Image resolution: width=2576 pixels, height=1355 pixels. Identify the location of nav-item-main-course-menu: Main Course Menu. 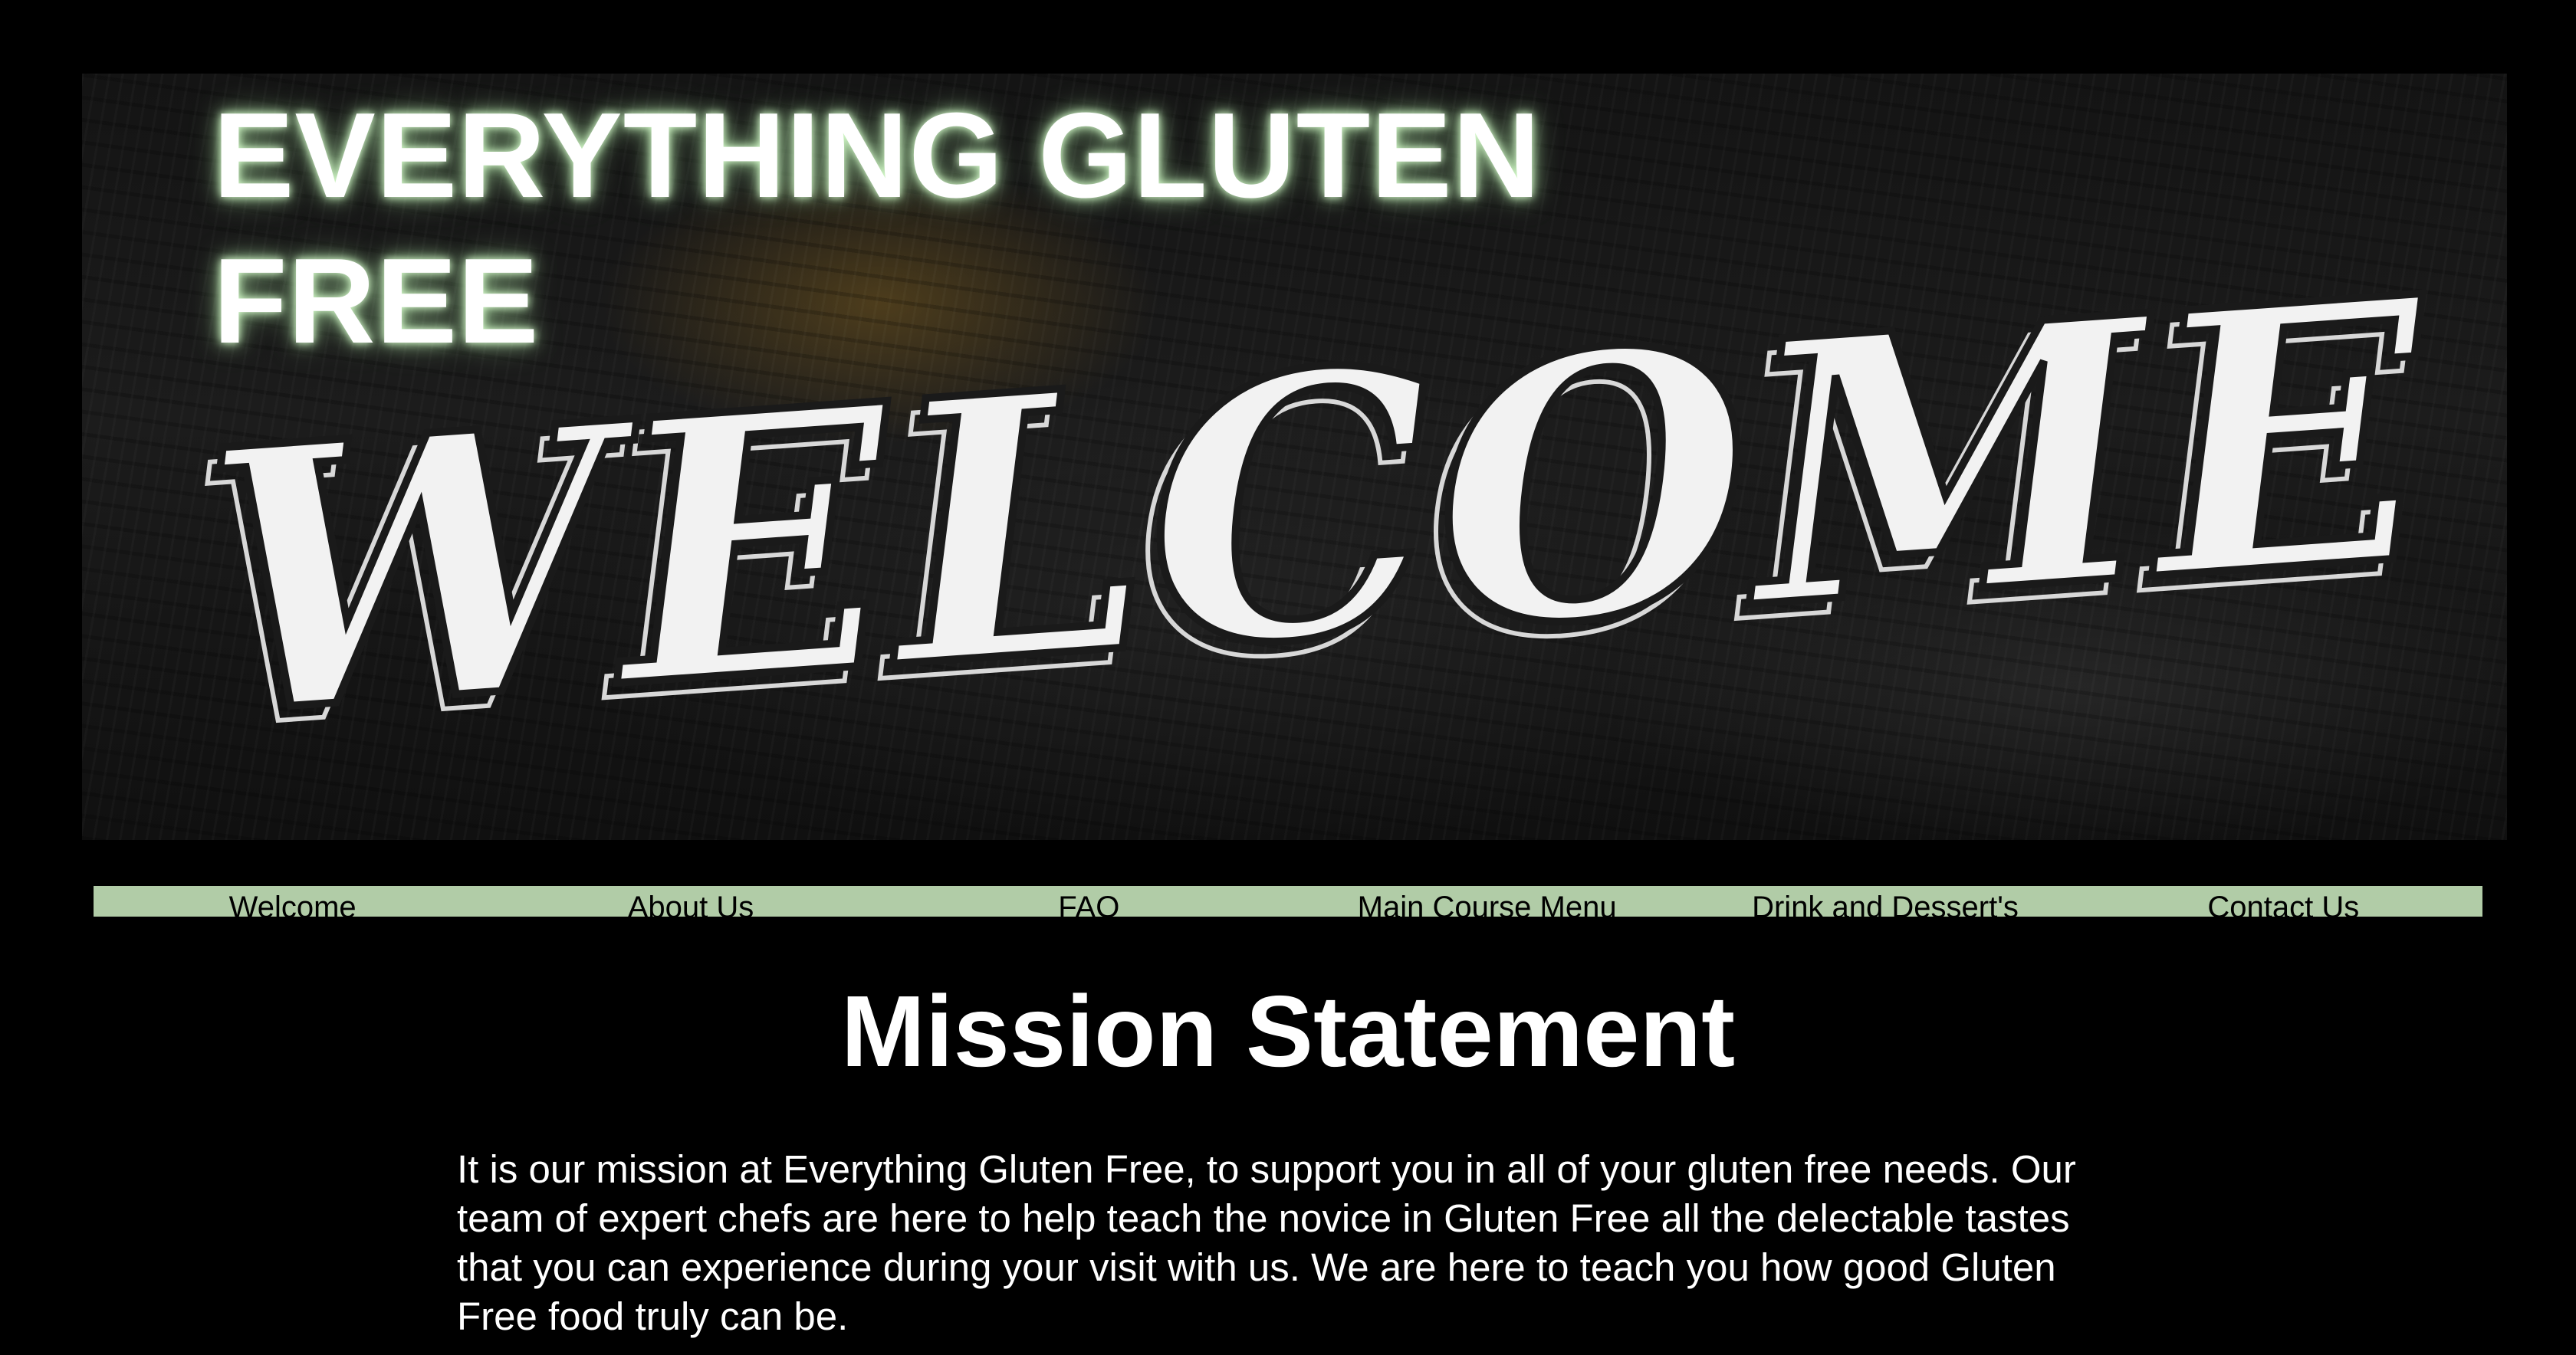
(1487, 902).